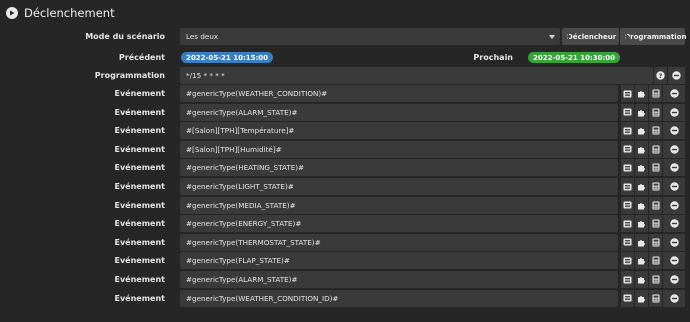 This screenshot has height=322, width=690. What do you see at coordinates (227, 57) in the screenshot?
I see `previous-date-badge: 2022-05-21 10:15:00` at bounding box center [227, 57].